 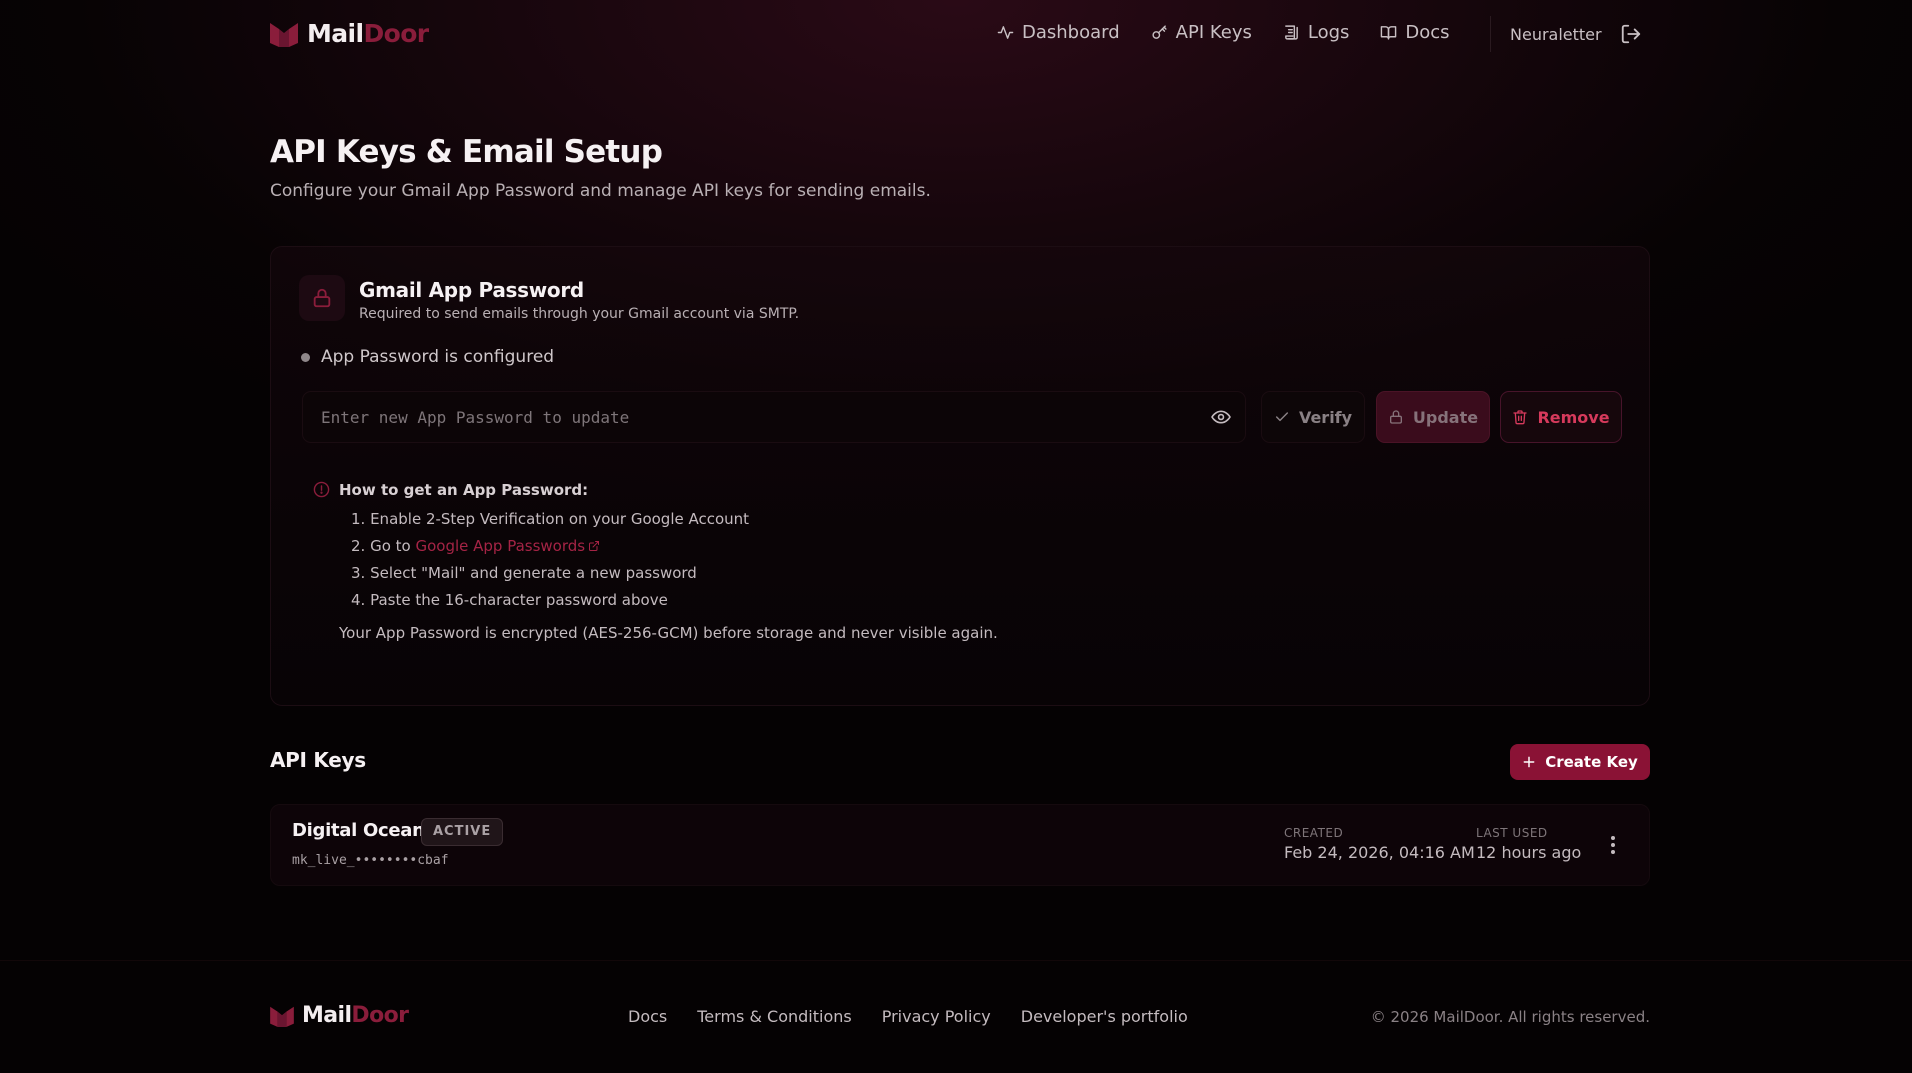 What do you see at coordinates (1071, 32) in the screenshot?
I see `nav-dashboard-label: Dashboard` at bounding box center [1071, 32].